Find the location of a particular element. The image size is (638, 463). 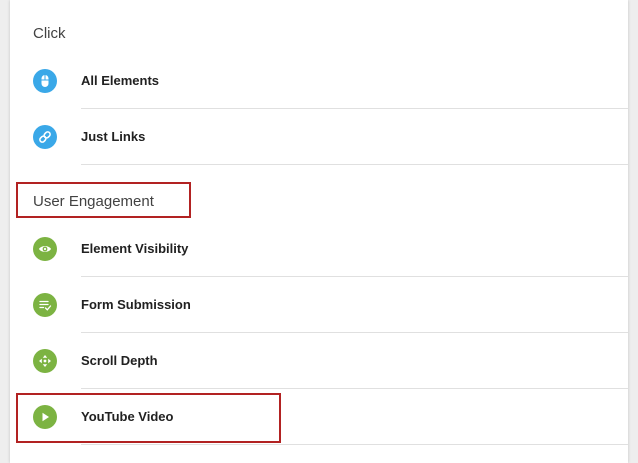

trigger-item-all-elements: All Elements is located at coordinates (319, 81).